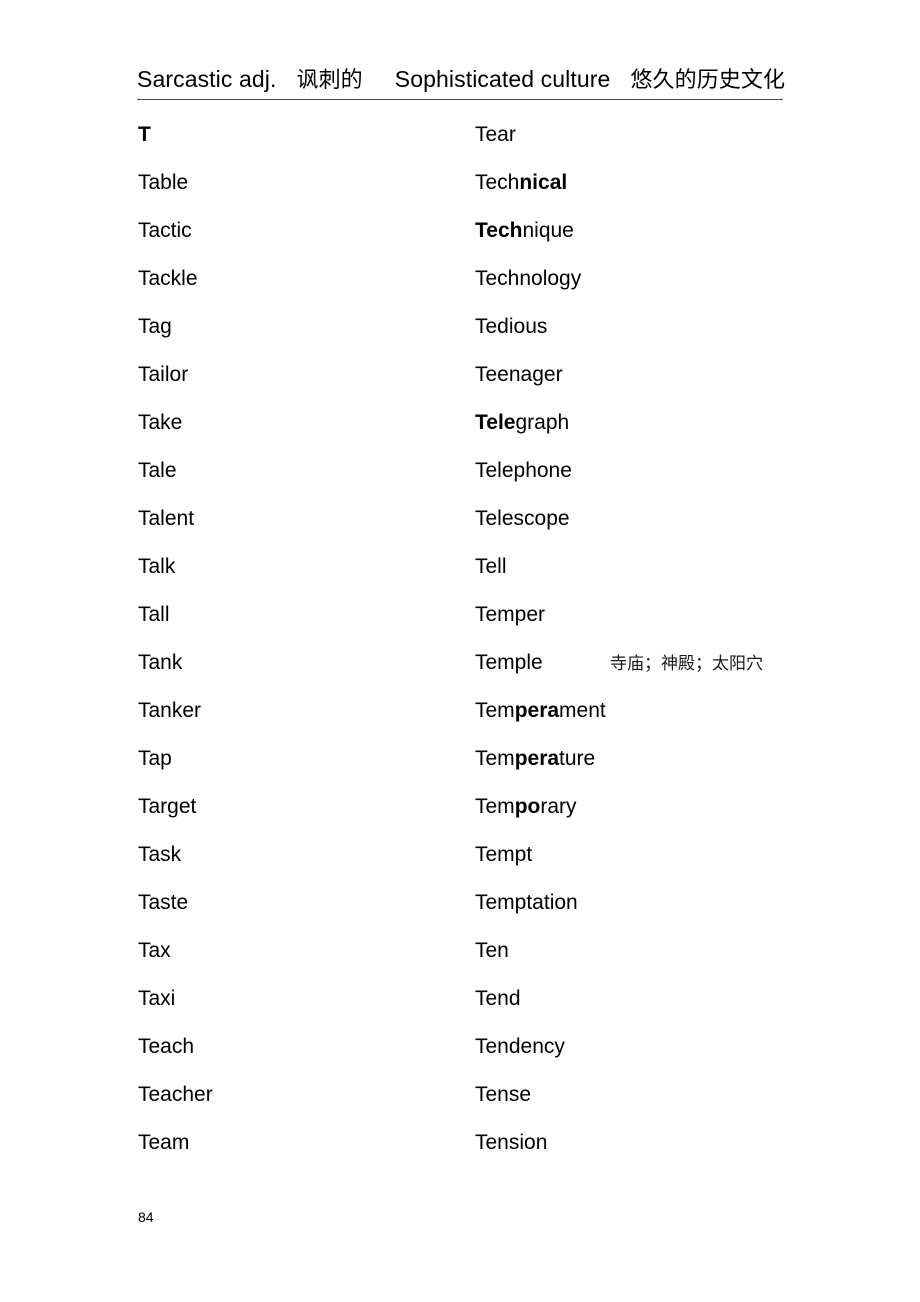 The height and width of the screenshot is (1302, 920). What do you see at coordinates (170, 710) in the screenshot?
I see `word-entry-left: Tanker` at bounding box center [170, 710].